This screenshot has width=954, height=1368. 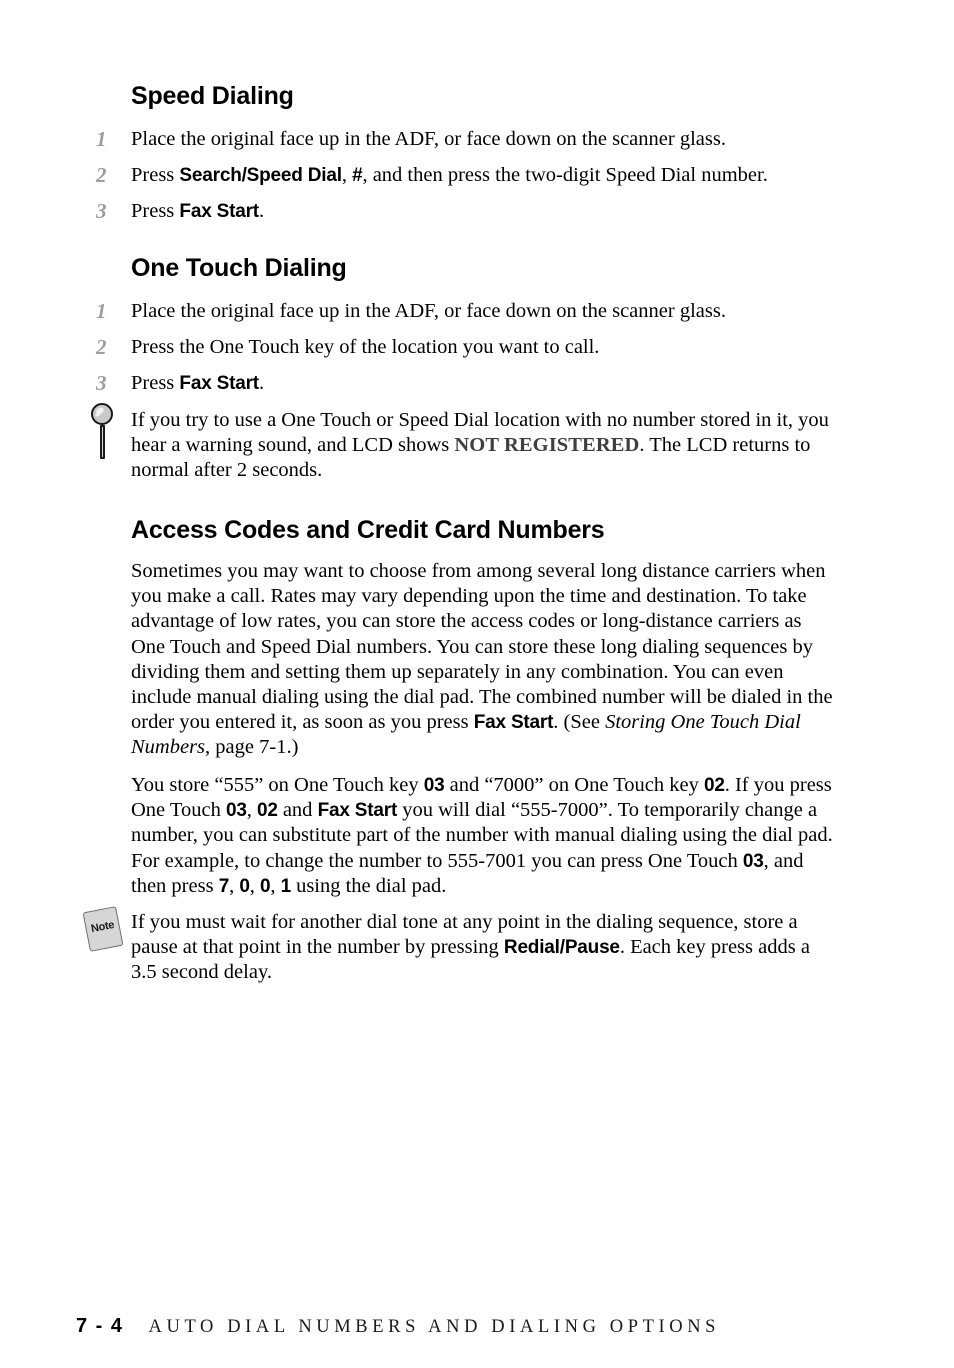 What do you see at coordinates (357, 175) in the screenshot?
I see `key-name-hash: #` at bounding box center [357, 175].